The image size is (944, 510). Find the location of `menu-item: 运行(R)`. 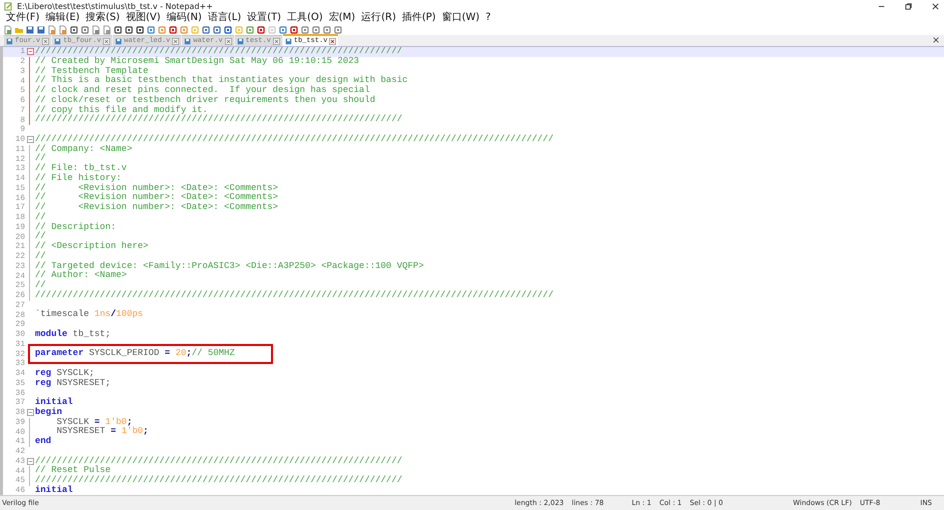

menu-item: 运行(R) is located at coordinates (378, 18).